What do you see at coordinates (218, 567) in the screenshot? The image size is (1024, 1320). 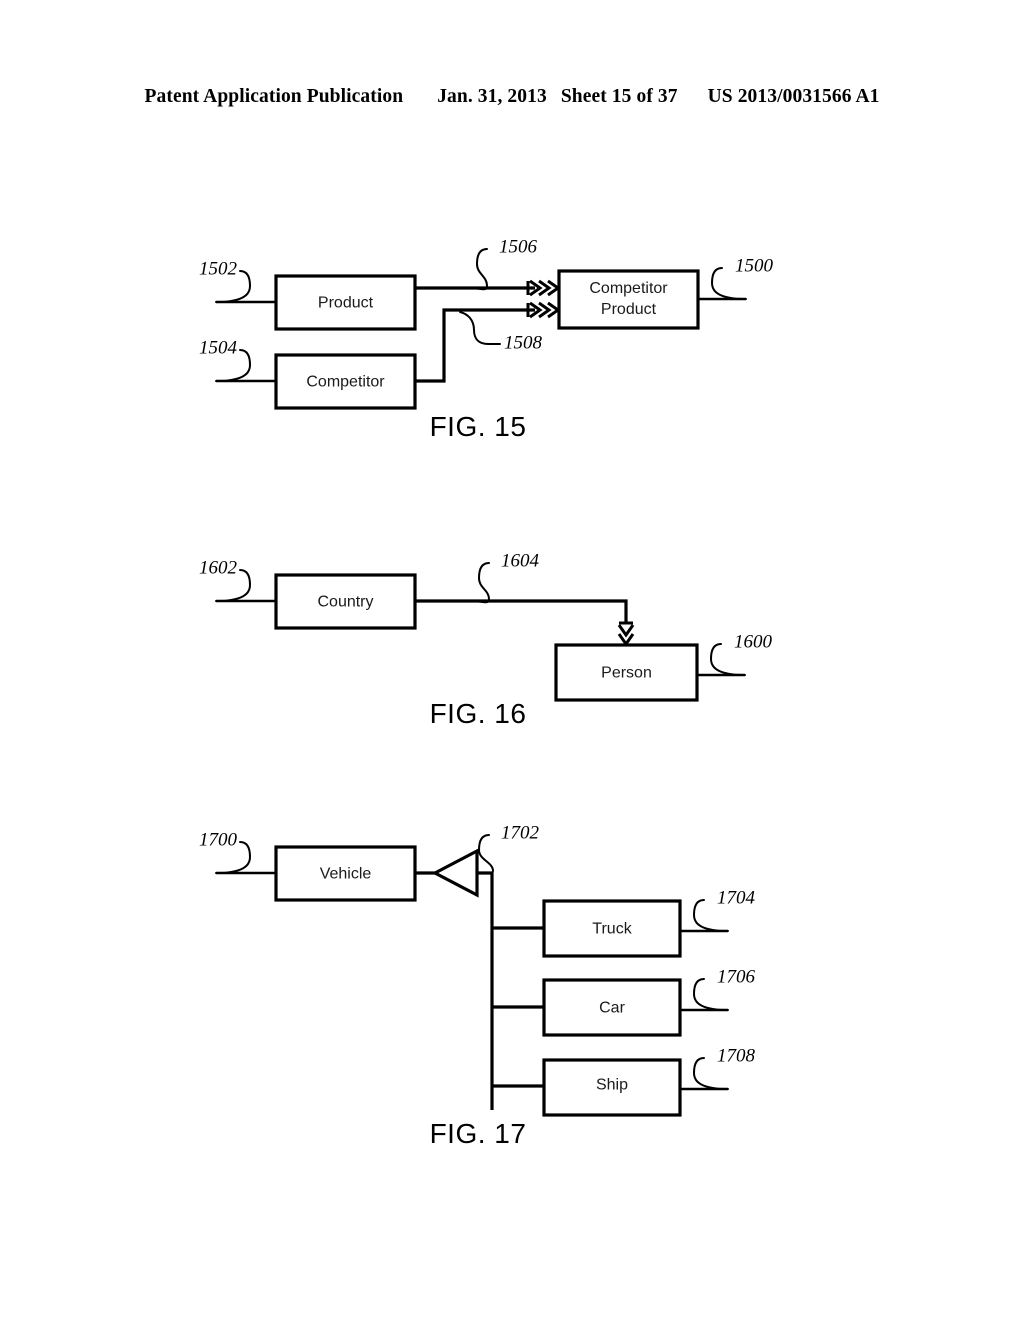 I see `ref-1602: 1602` at bounding box center [218, 567].